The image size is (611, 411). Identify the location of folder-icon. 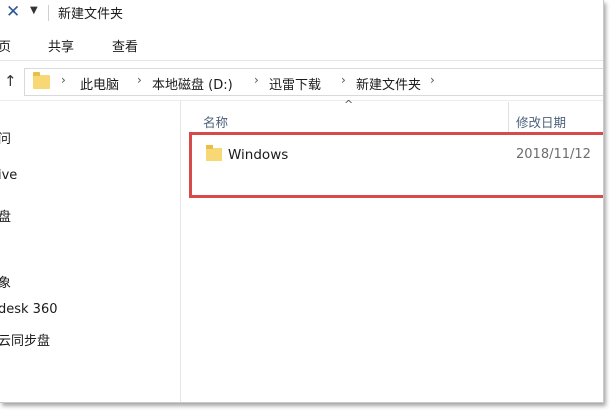
(41, 80).